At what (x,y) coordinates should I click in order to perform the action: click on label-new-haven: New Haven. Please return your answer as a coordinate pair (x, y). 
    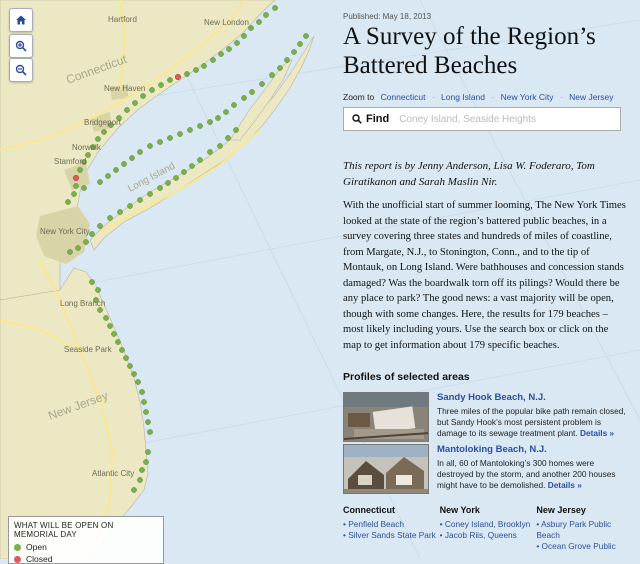
    Looking at the image, I should click on (124, 88).